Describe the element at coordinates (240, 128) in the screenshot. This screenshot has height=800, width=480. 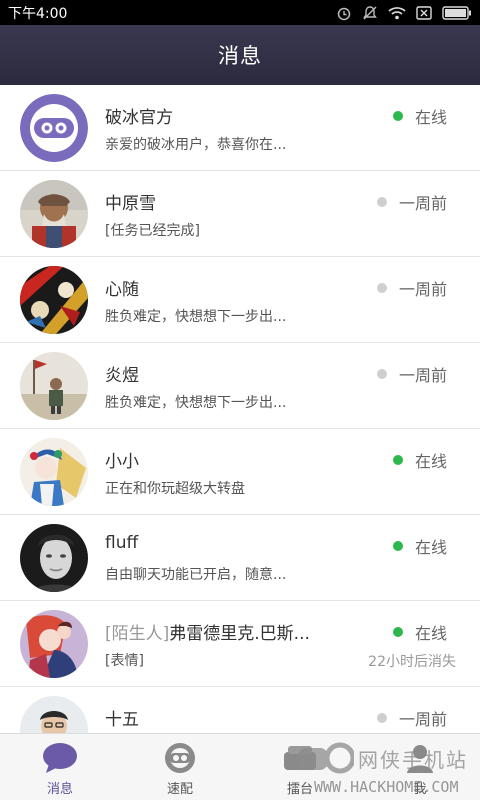
I see `conversation-row: 破冰官方 亲爱的破冰用户，恭喜你在... 在线` at that location.